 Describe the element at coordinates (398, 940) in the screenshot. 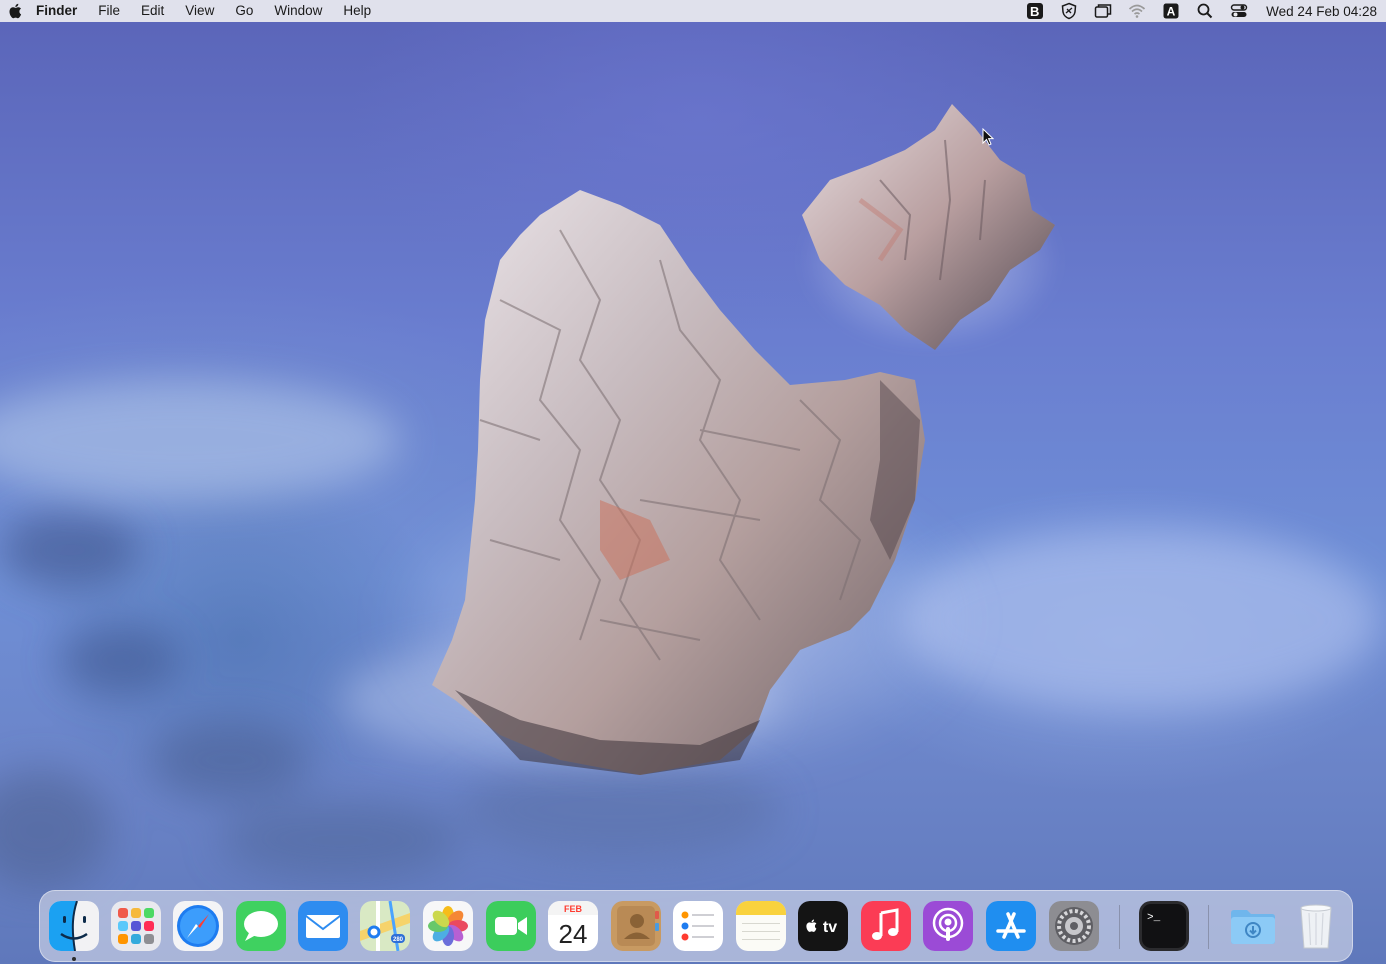

I see `maps-badge: 280` at that location.